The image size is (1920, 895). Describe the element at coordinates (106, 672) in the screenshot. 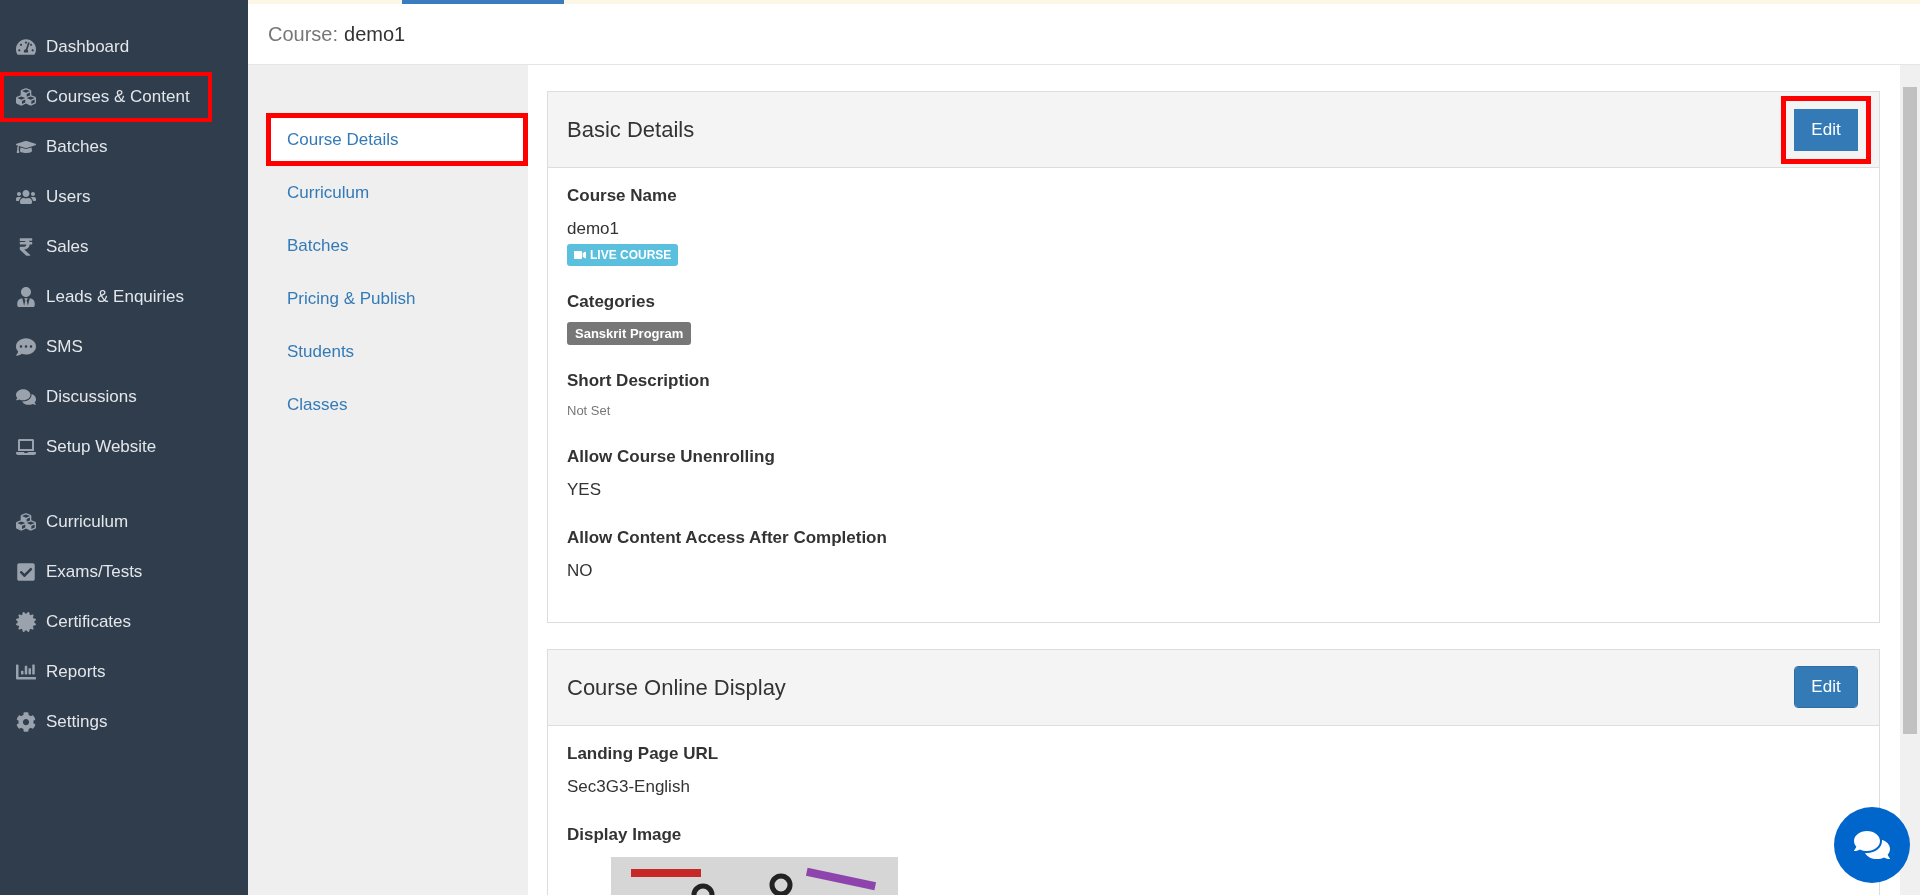

I see `sidebar-item: Reports` at that location.